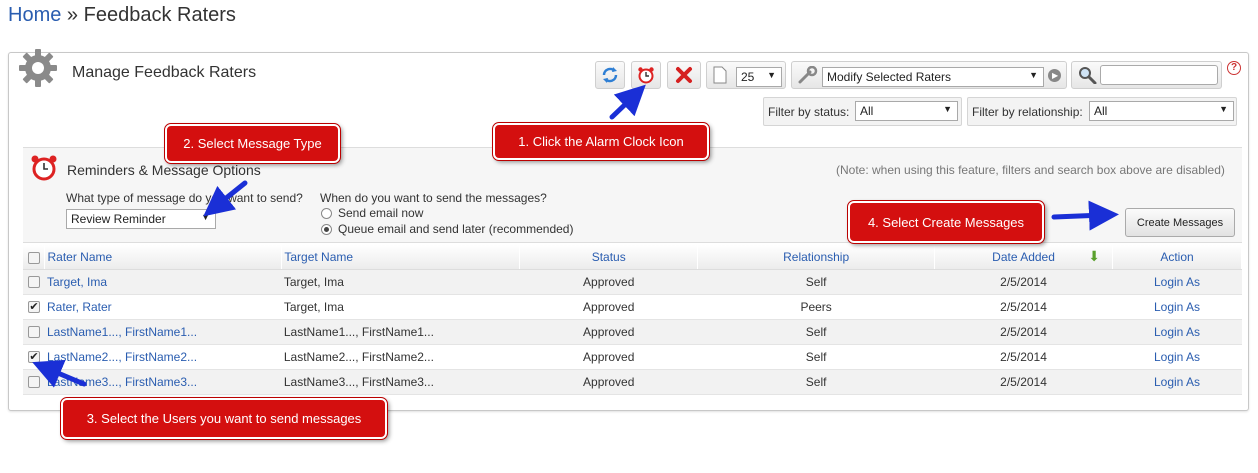 The image size is (1258, 473). I want to click on arrow-to-create-messages, so click(1085, 215).